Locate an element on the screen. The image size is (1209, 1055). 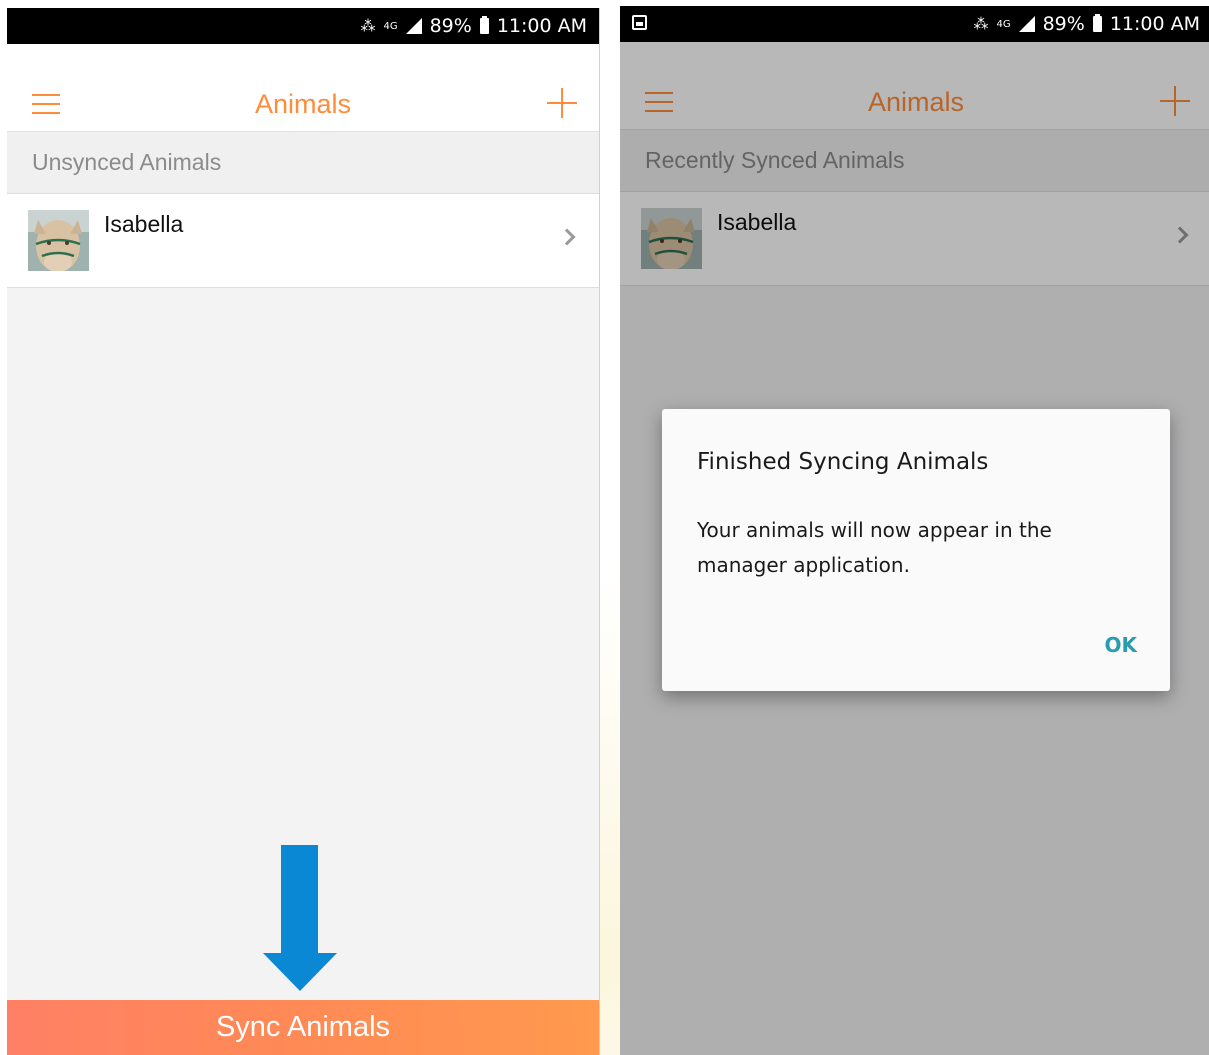
chevron-right-icon is located at coordinates (567, 237).